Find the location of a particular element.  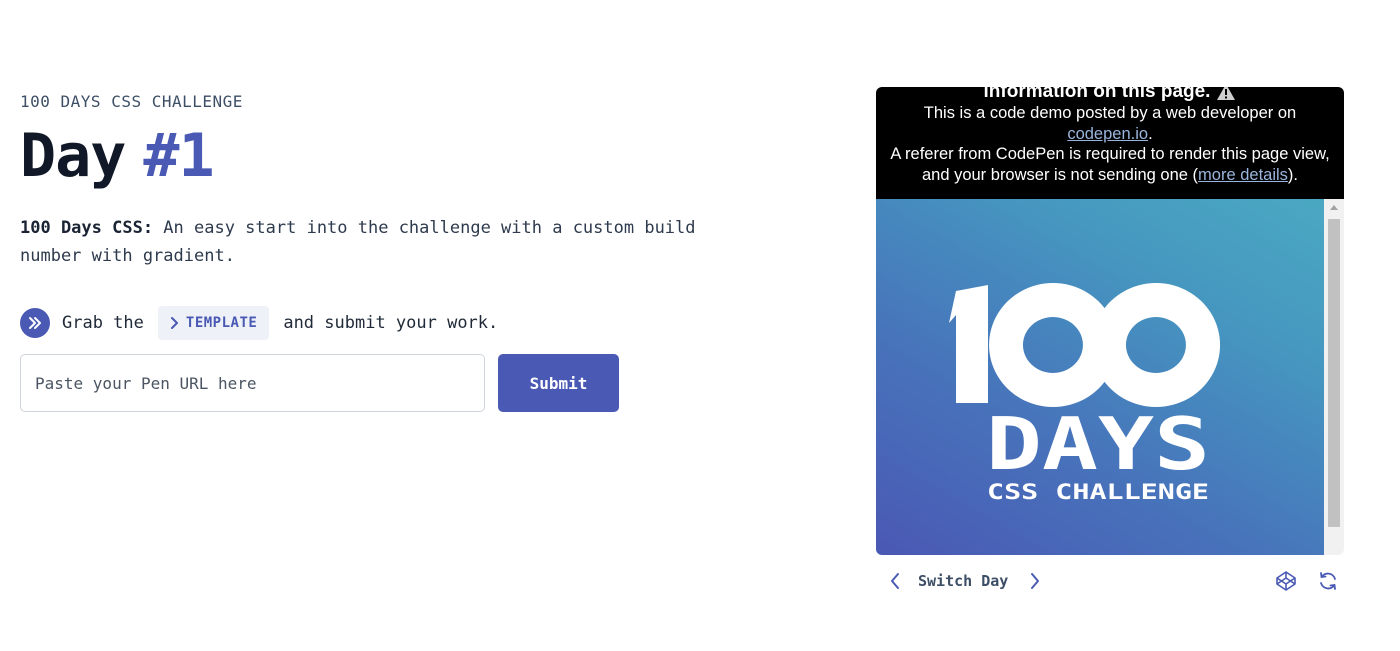

logo-days-word: DAYS is located at coordinates (1098, 444).